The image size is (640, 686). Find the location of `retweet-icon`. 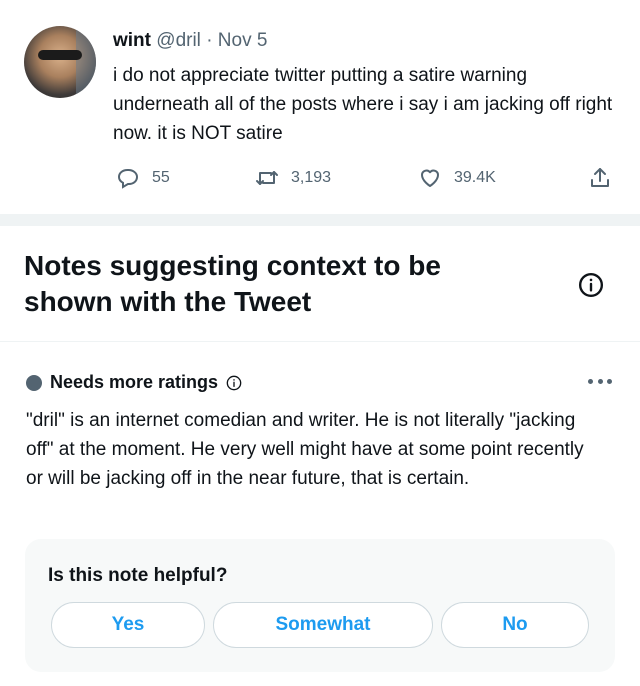

retweet-icon is located at coordinates (267, 178).